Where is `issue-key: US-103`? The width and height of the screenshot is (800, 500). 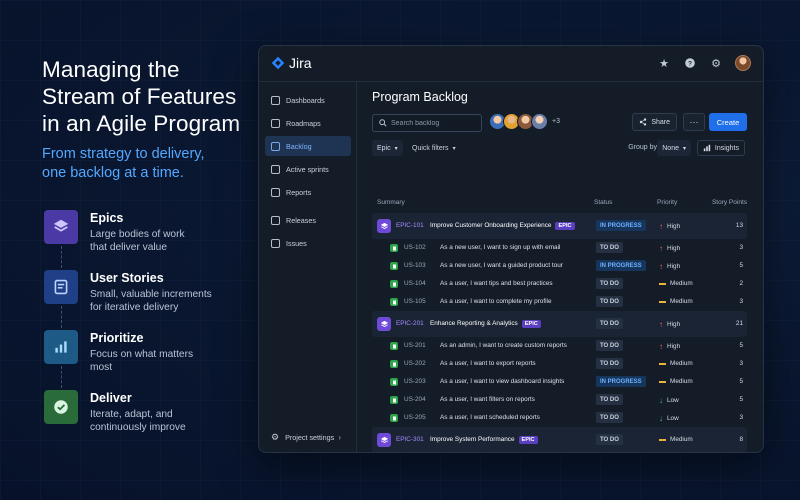 issue-key: US-103 is located at coordinates (415, 265).